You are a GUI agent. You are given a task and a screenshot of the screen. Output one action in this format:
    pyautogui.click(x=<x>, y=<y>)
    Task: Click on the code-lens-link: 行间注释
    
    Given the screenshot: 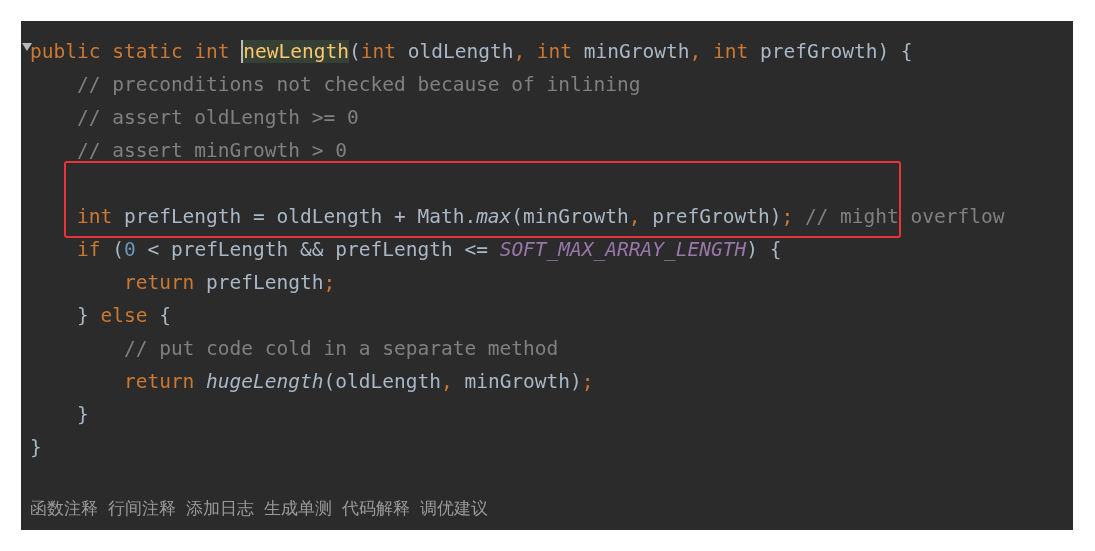 What is the action you would take?
    pyautogui.click(x=142, y=509)
    